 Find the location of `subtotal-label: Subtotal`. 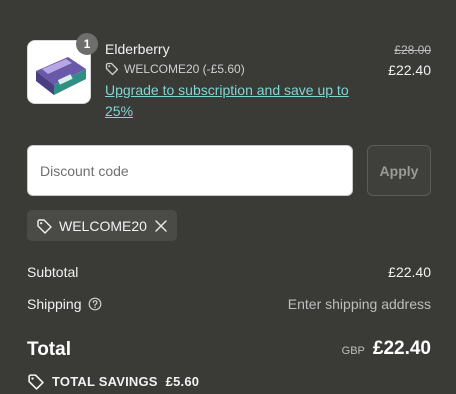

subtotal-label: Subtotal is located at coordinates (53, 272).